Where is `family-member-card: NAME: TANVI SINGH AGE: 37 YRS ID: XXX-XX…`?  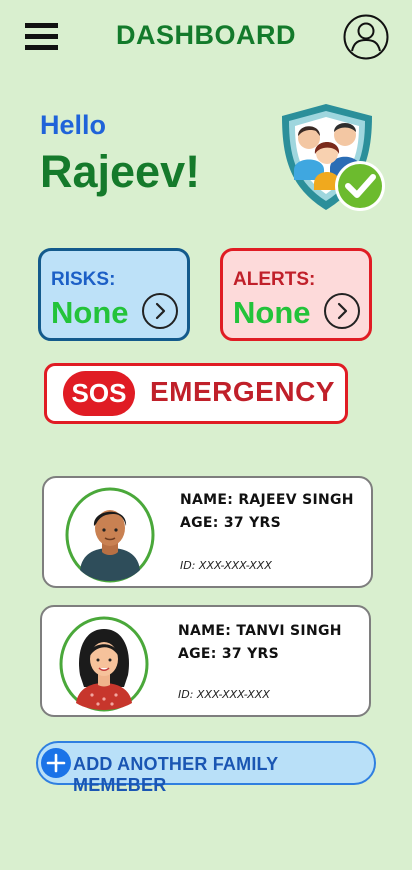
family-member-card: NAME: TANVI SINGH AGE: 37 YRS ID: XXX-XX… is located at coordinates (205, 661).